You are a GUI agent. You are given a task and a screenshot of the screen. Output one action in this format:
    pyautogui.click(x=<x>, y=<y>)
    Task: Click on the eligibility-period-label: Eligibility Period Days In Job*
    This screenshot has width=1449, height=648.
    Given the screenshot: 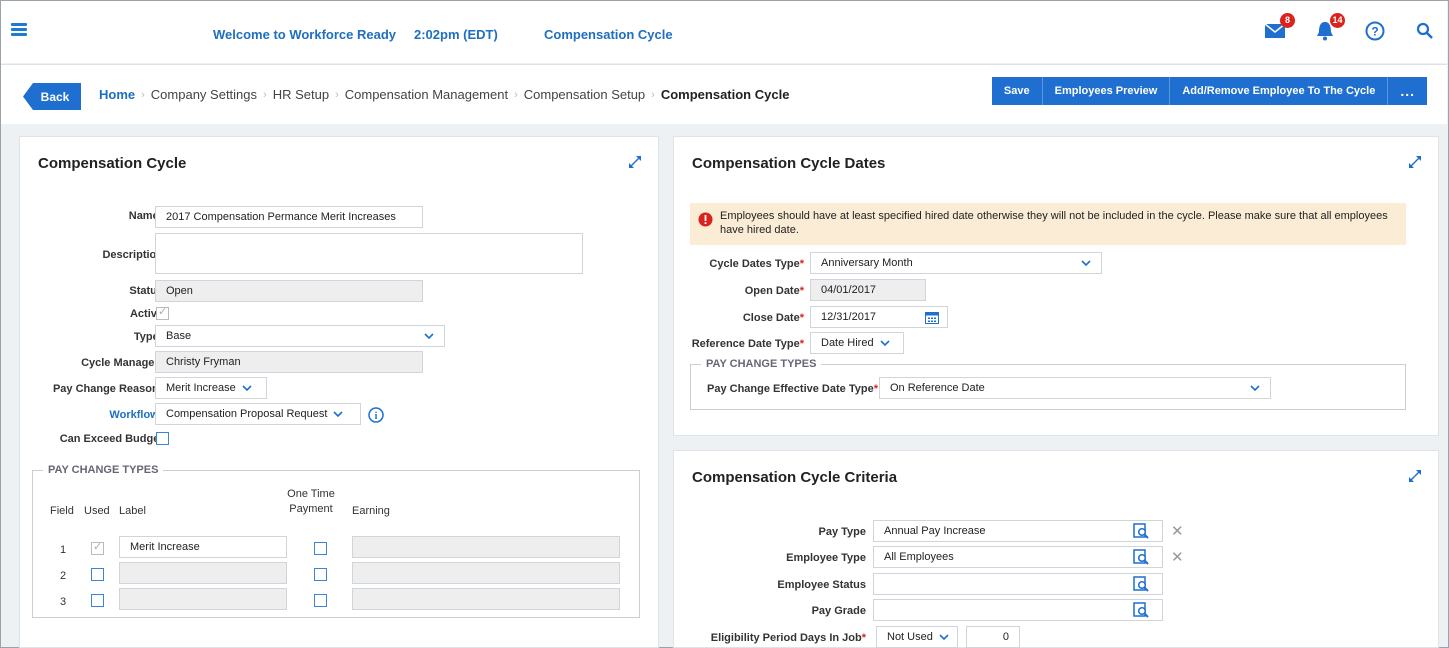 What is the action you would take?
    pyautogui.click(x=788, y=638)
    